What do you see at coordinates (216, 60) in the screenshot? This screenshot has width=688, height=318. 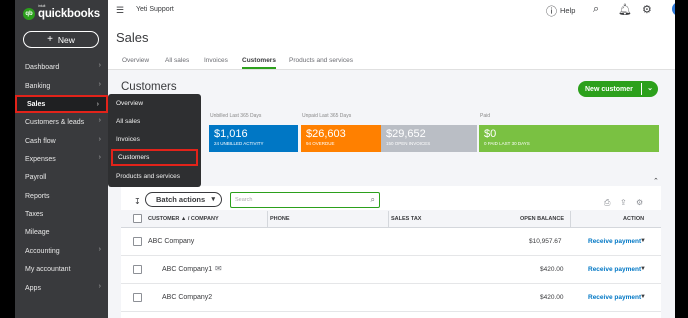 I see `tab-invoices: Invoices` at bounding box center [216, 60].